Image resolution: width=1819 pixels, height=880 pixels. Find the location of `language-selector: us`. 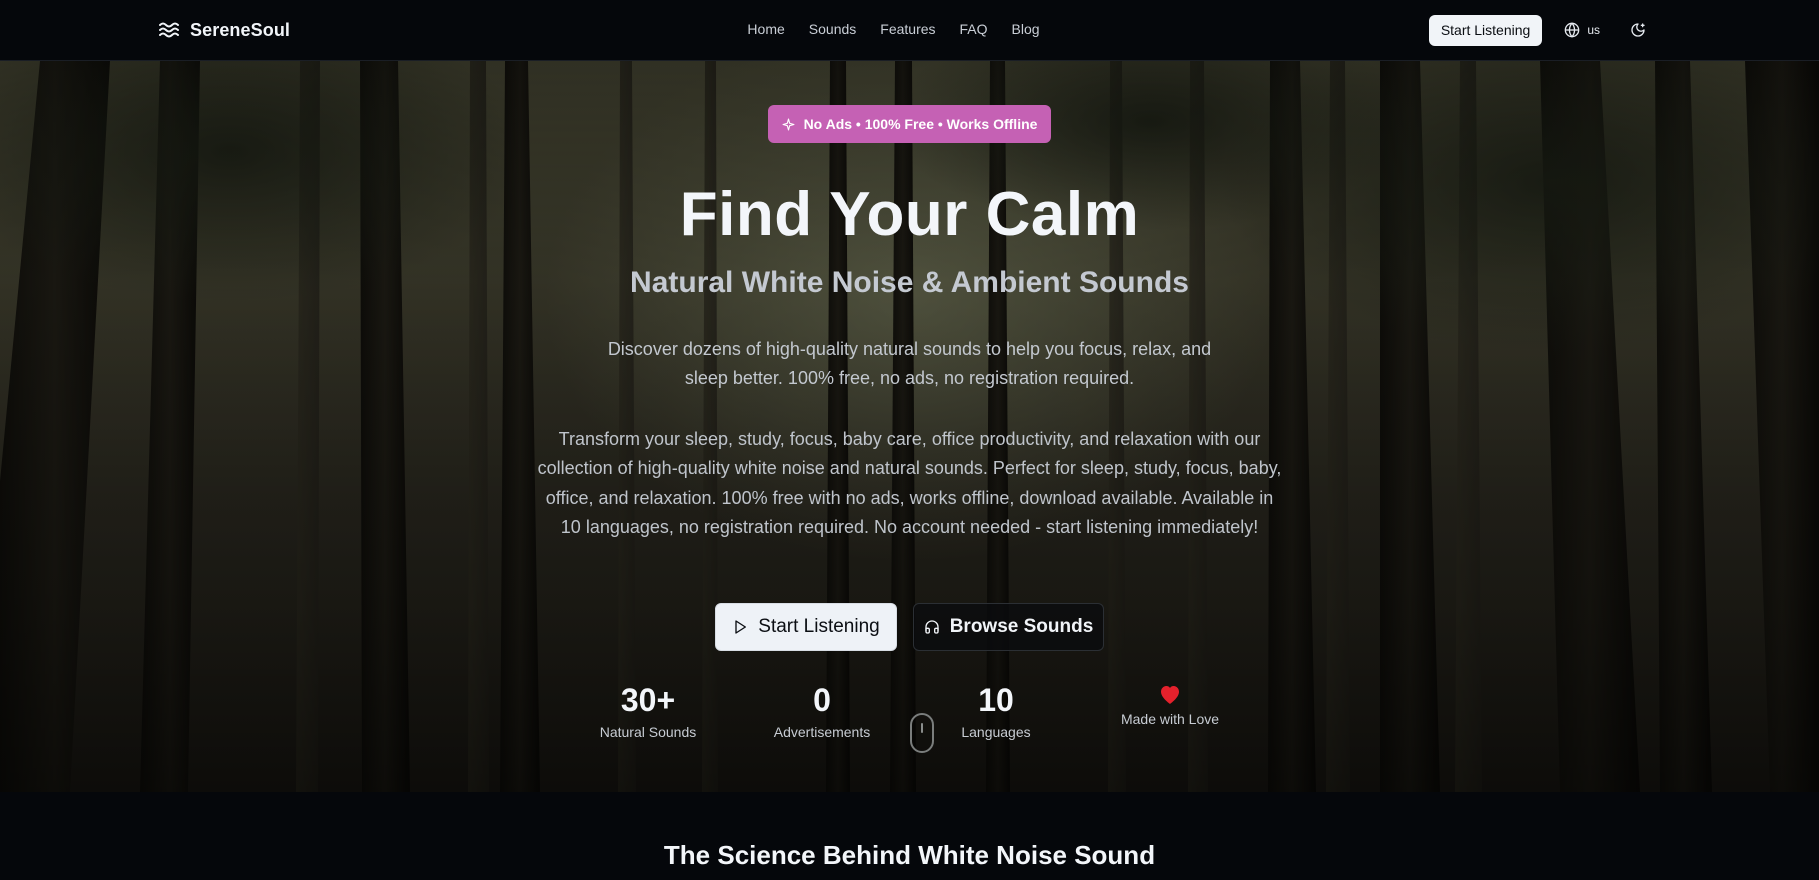

language-selector: us is located at coordinates (1582, 30).